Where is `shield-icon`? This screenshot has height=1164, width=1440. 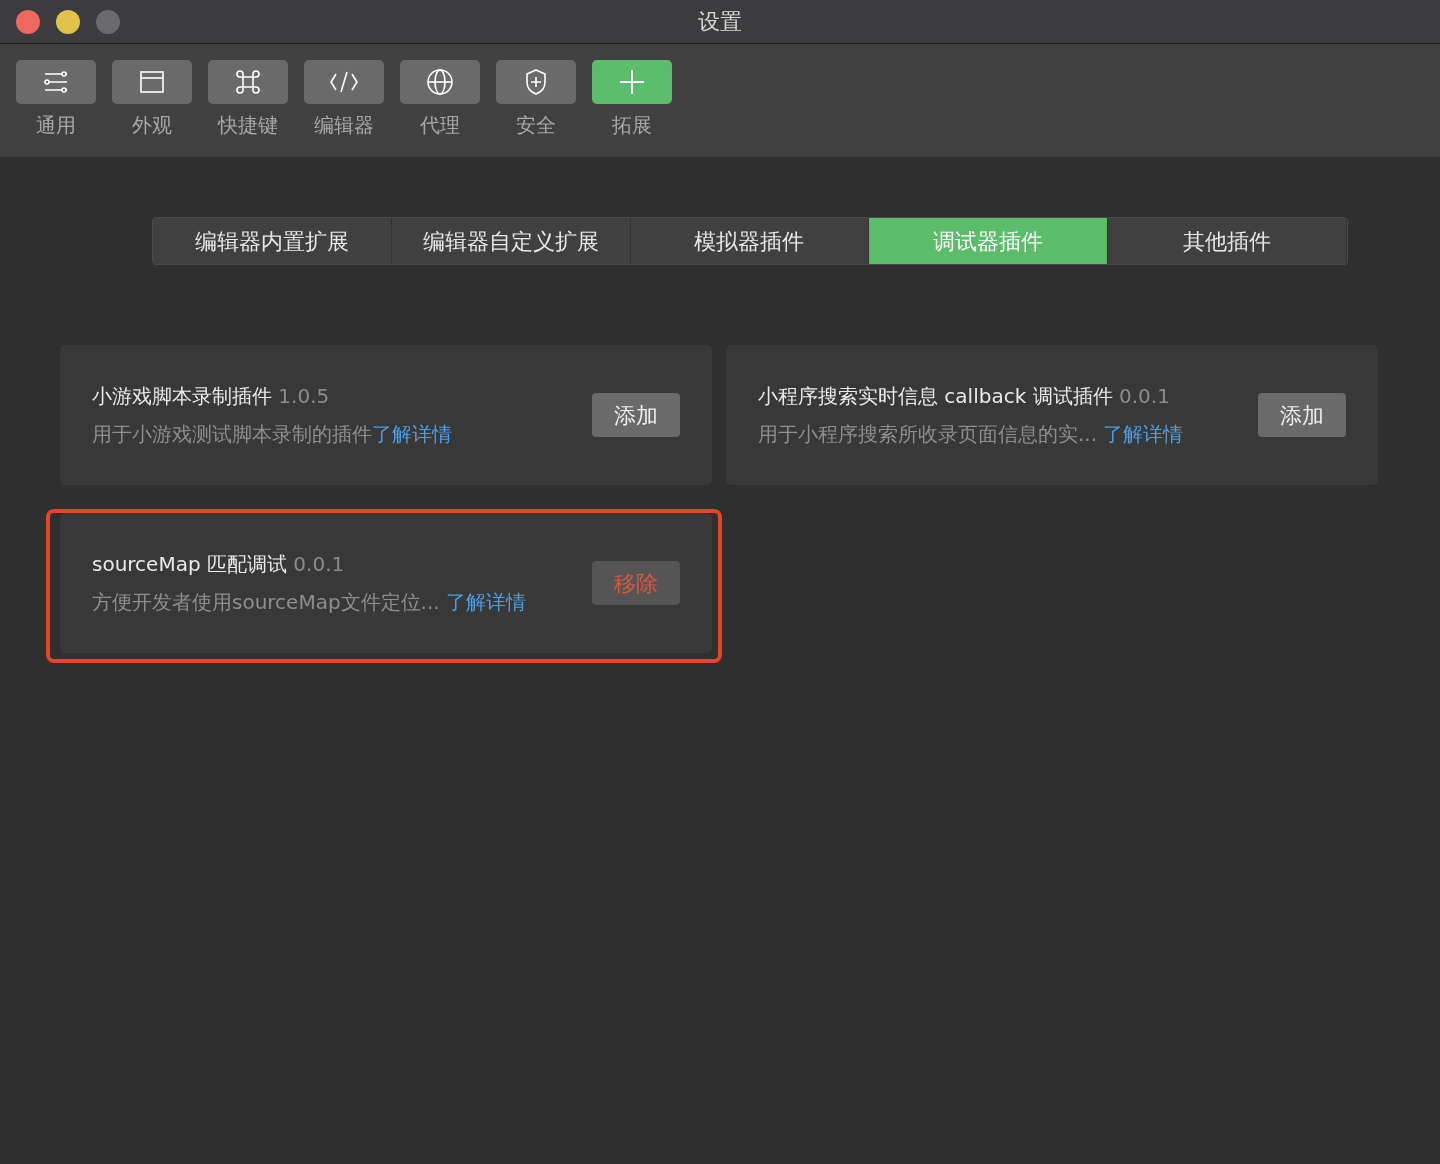
shield-icon is located at coordinates (536, 82).